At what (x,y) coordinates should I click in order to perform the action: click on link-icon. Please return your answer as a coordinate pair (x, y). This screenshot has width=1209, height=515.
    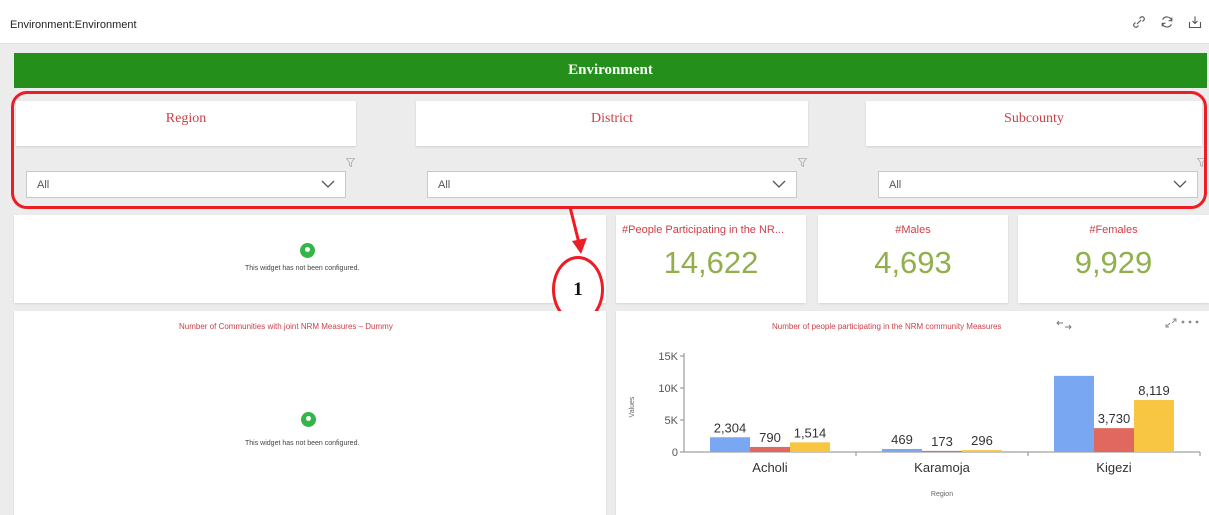
    Looking at the image, I should click on (1139, 22).